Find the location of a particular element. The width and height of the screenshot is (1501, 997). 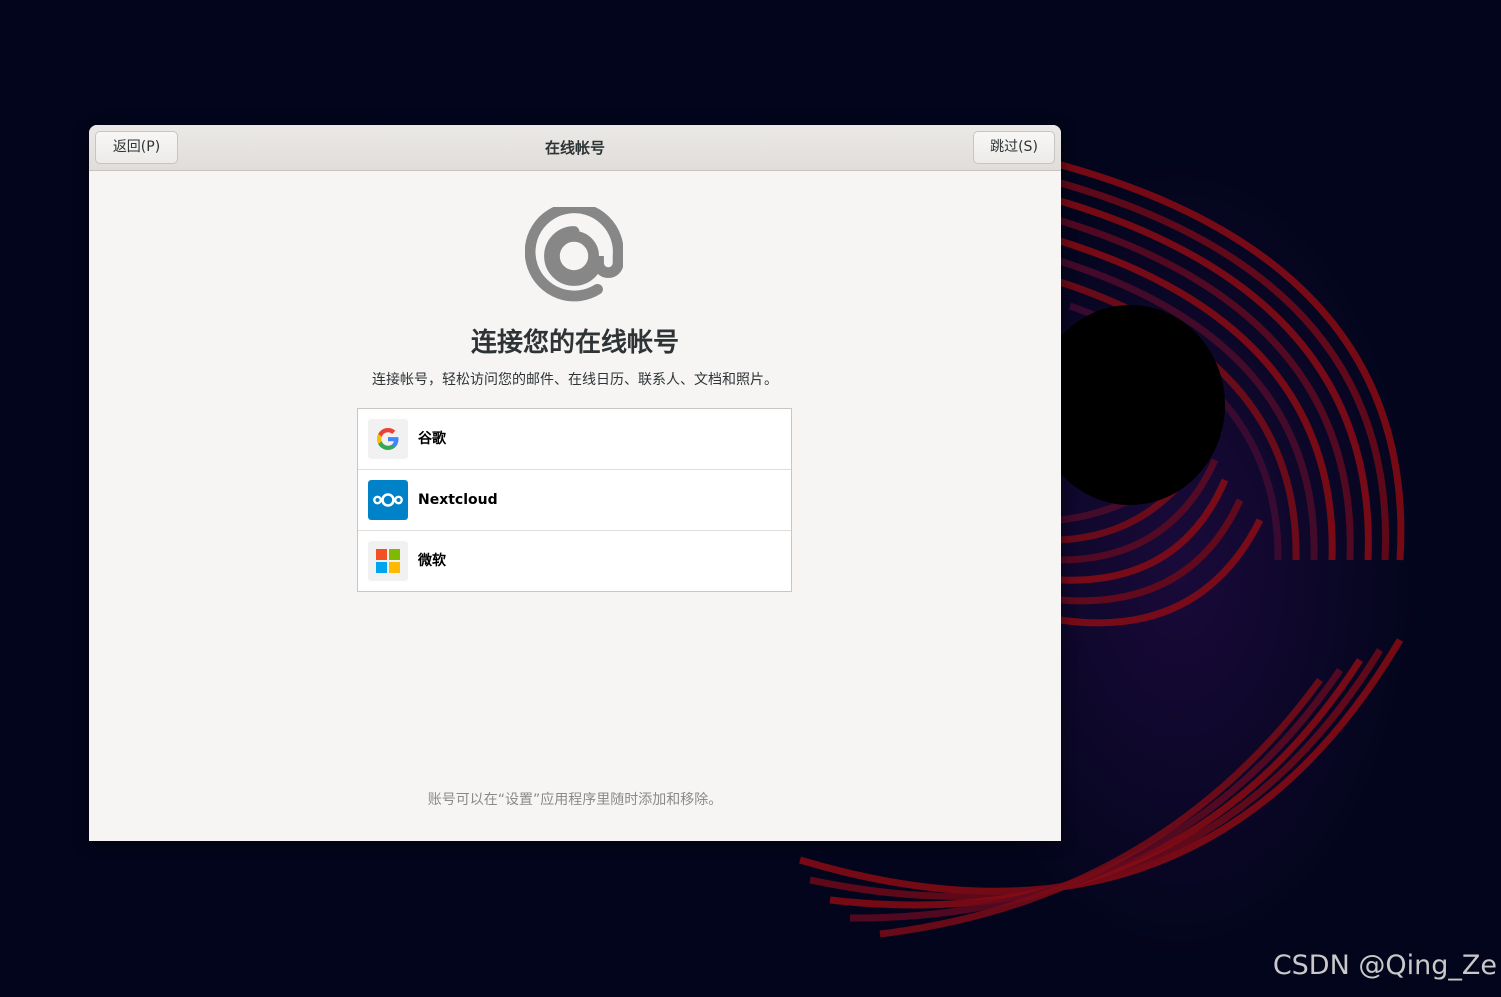

header-bar: 返回(P) 在线帐号 跳过(S) is located at coordinates (575, 148).